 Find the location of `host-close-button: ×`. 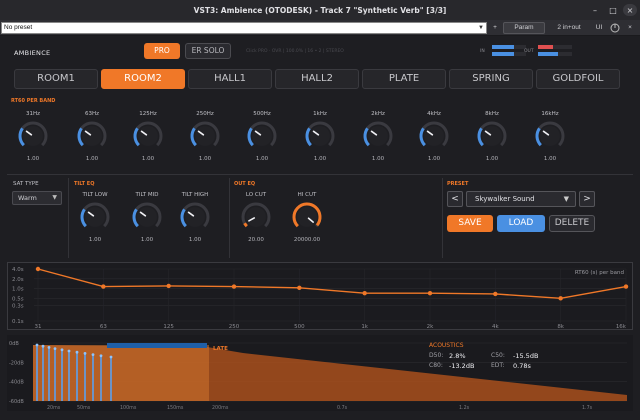

host-close-button: × is located at coordinates (630, 28).